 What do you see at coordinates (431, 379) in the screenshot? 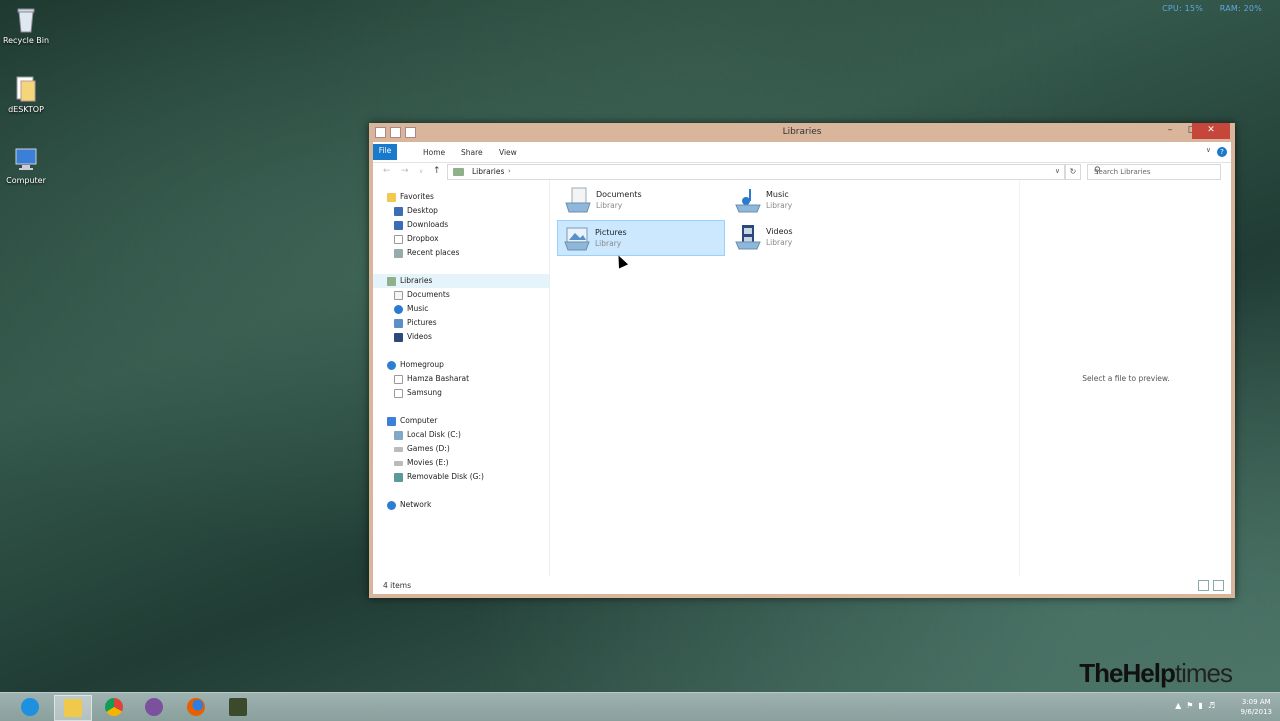
I see `nav-home-hamza: Hamza Basharat` at bounding box center [431, 379].